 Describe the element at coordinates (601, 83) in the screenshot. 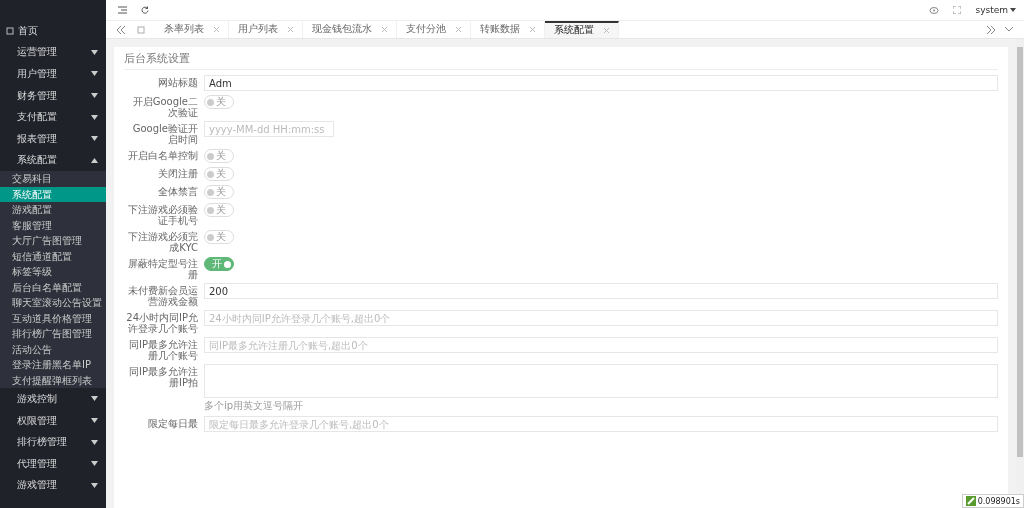

I see `input-field: Adm` at that location.